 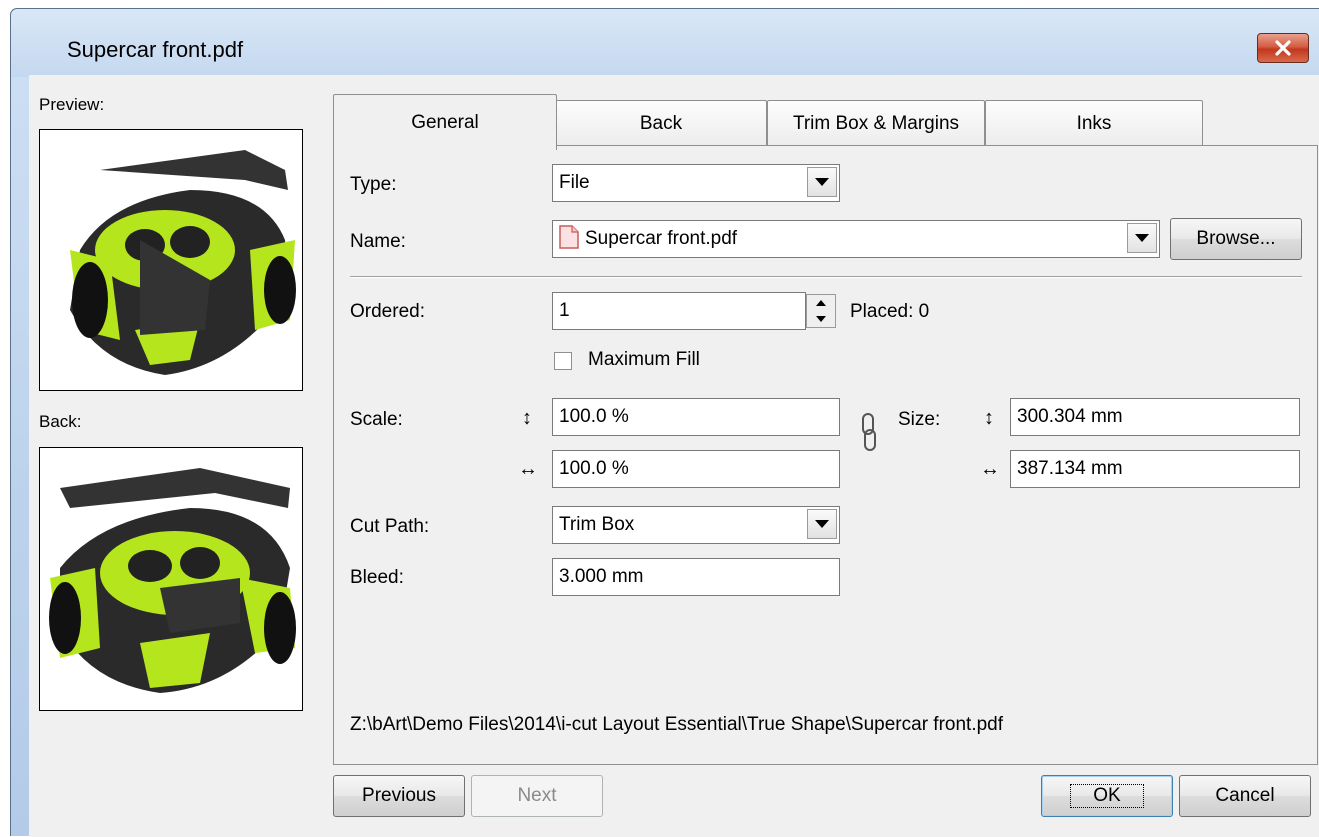 I want to click on tab-inks: Inks, so click(x=1094, y=123).